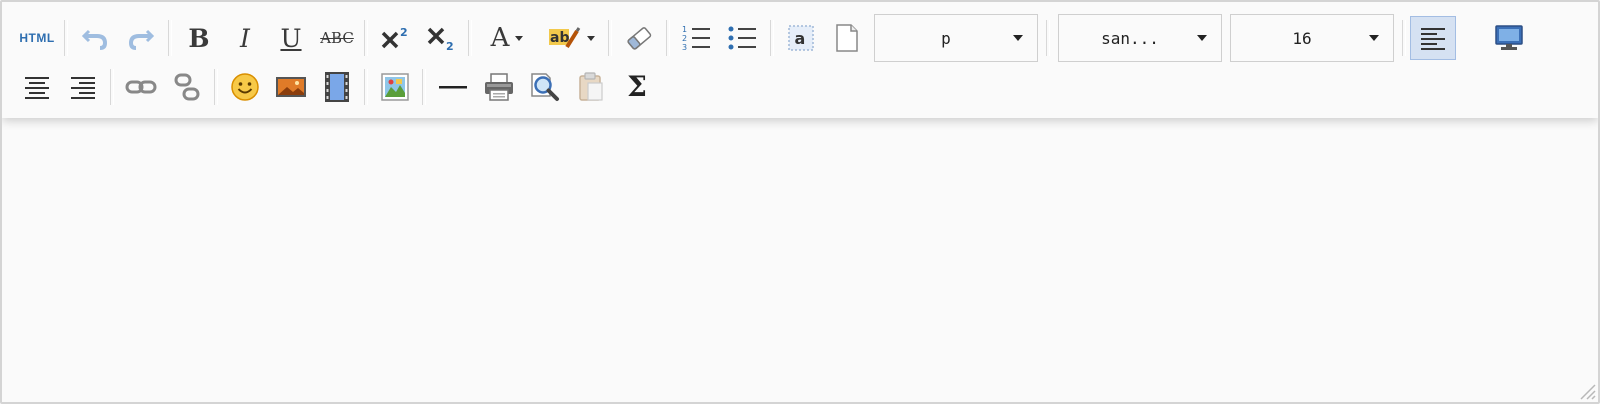 The image size is (1600, 404). I want to click on redo-button, so click(141, 38).